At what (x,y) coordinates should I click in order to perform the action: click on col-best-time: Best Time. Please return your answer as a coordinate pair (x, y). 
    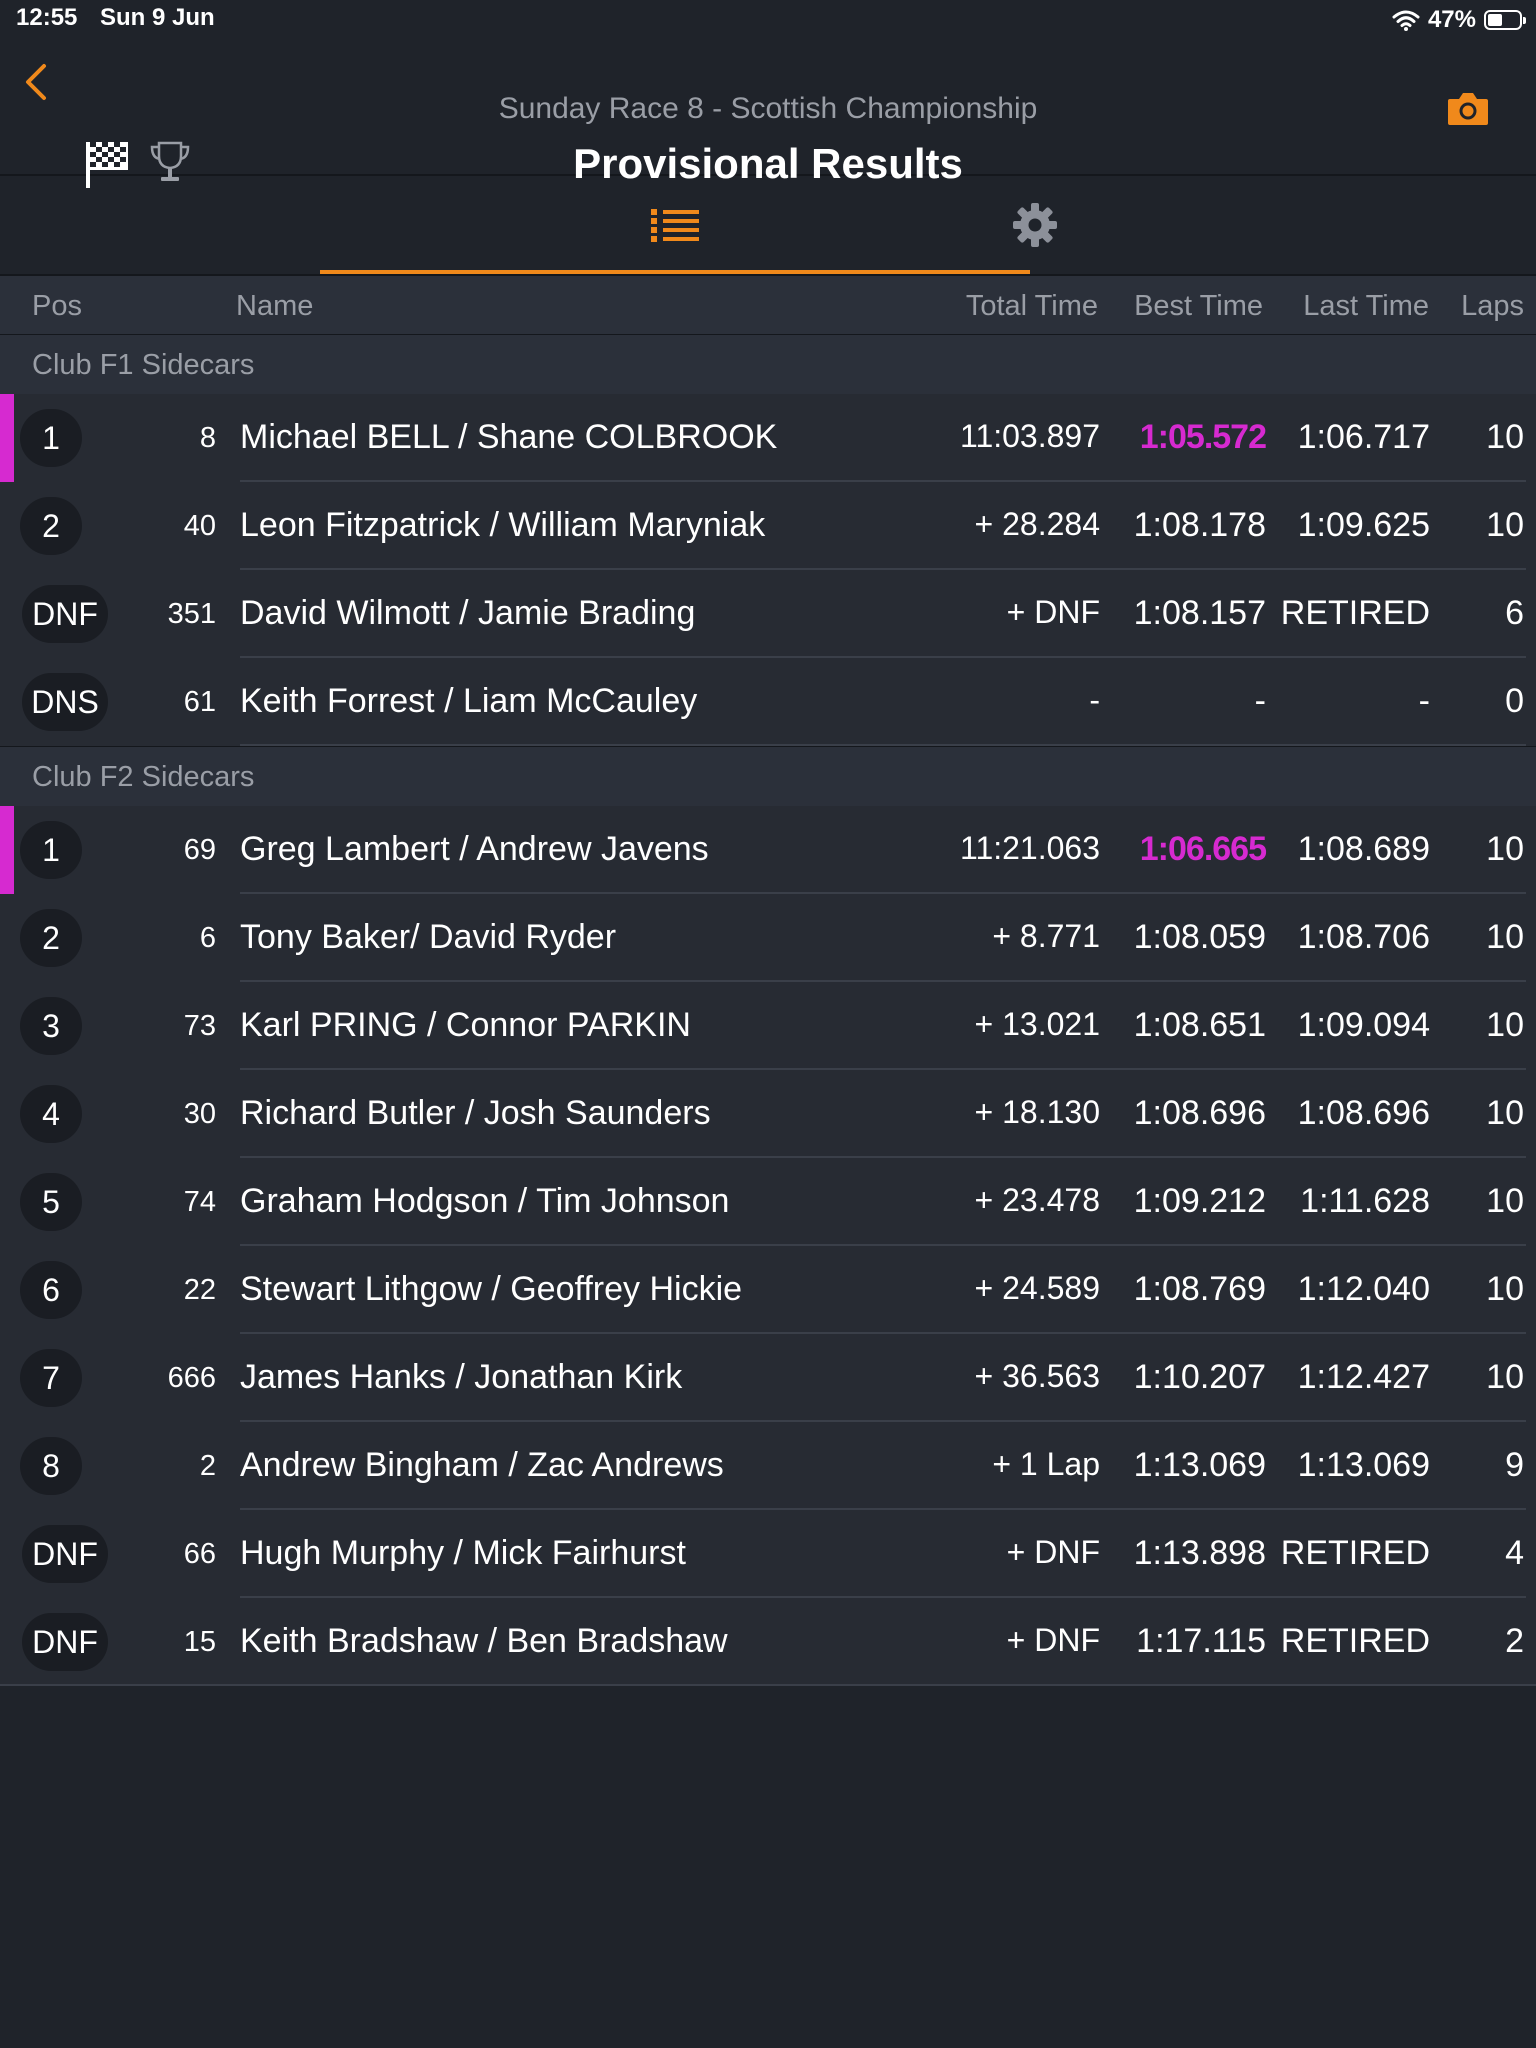
    Looking at the image, I should click on (1198, 306).